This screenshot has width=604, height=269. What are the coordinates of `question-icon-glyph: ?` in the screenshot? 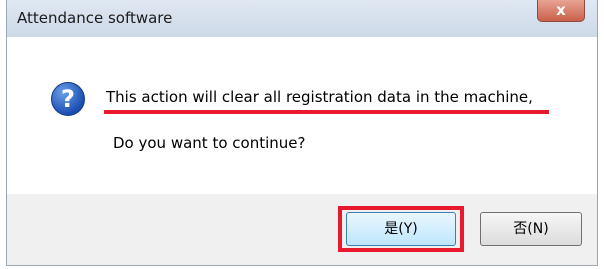 It's located at (68, 99).